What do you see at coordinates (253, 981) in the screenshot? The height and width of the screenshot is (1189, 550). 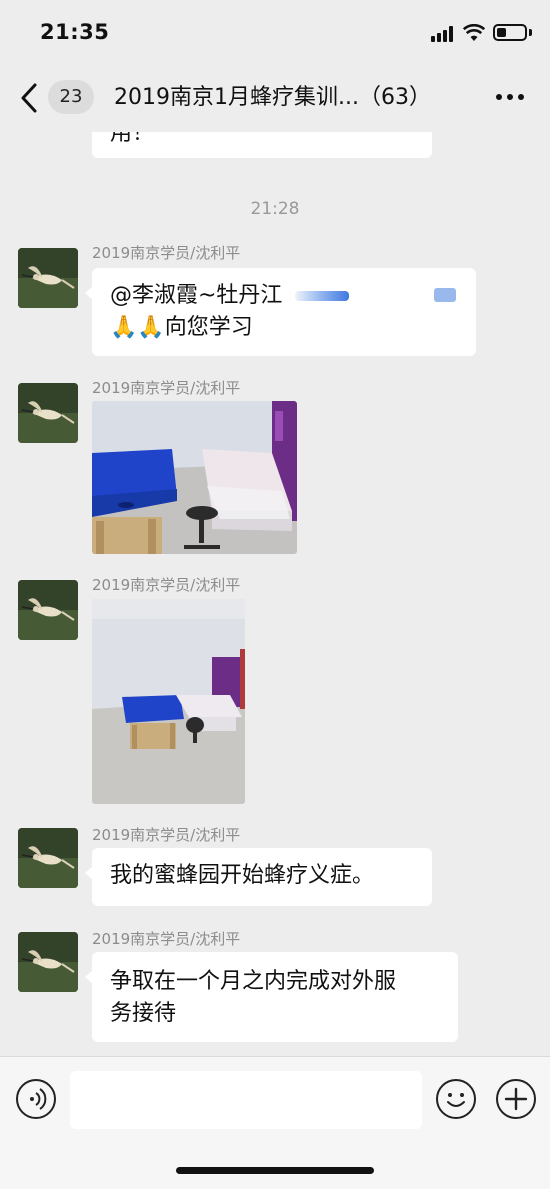 I see `message-text-line: 争取在一个月之内完成对外服` at bounding box center [253, 981].